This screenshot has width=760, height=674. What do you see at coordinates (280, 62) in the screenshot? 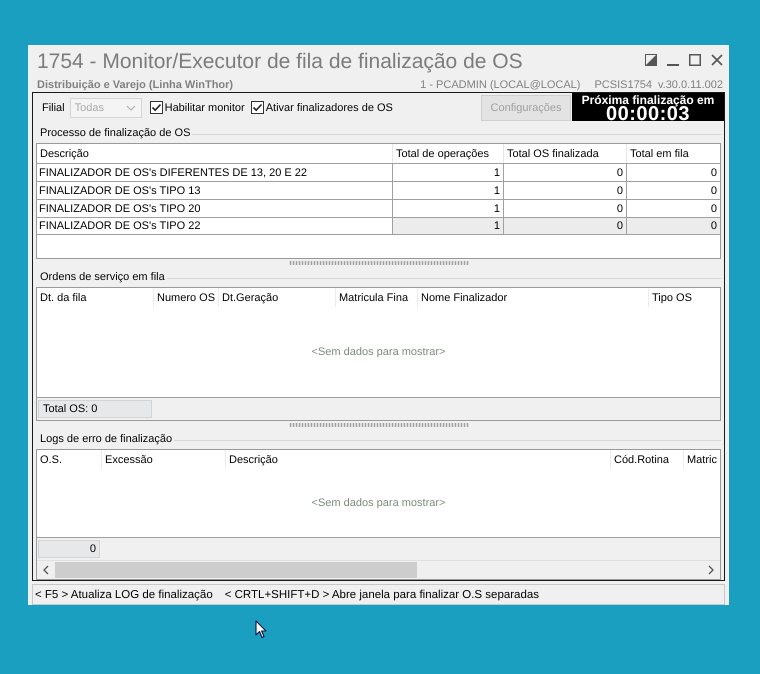
I see `window-title: 1754 - Monitor/Executor de fila de finalização de OS` at bounding box center [280, 62].